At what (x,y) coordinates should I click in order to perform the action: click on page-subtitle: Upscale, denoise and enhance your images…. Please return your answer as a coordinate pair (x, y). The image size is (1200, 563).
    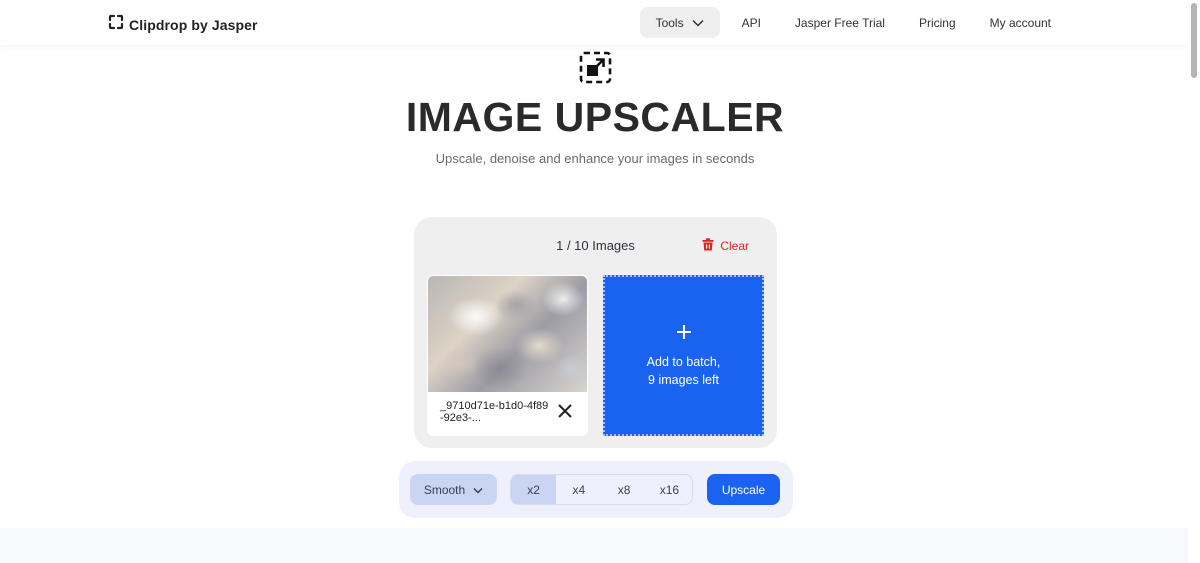
    Looking at the image, I should click on (595, 158).